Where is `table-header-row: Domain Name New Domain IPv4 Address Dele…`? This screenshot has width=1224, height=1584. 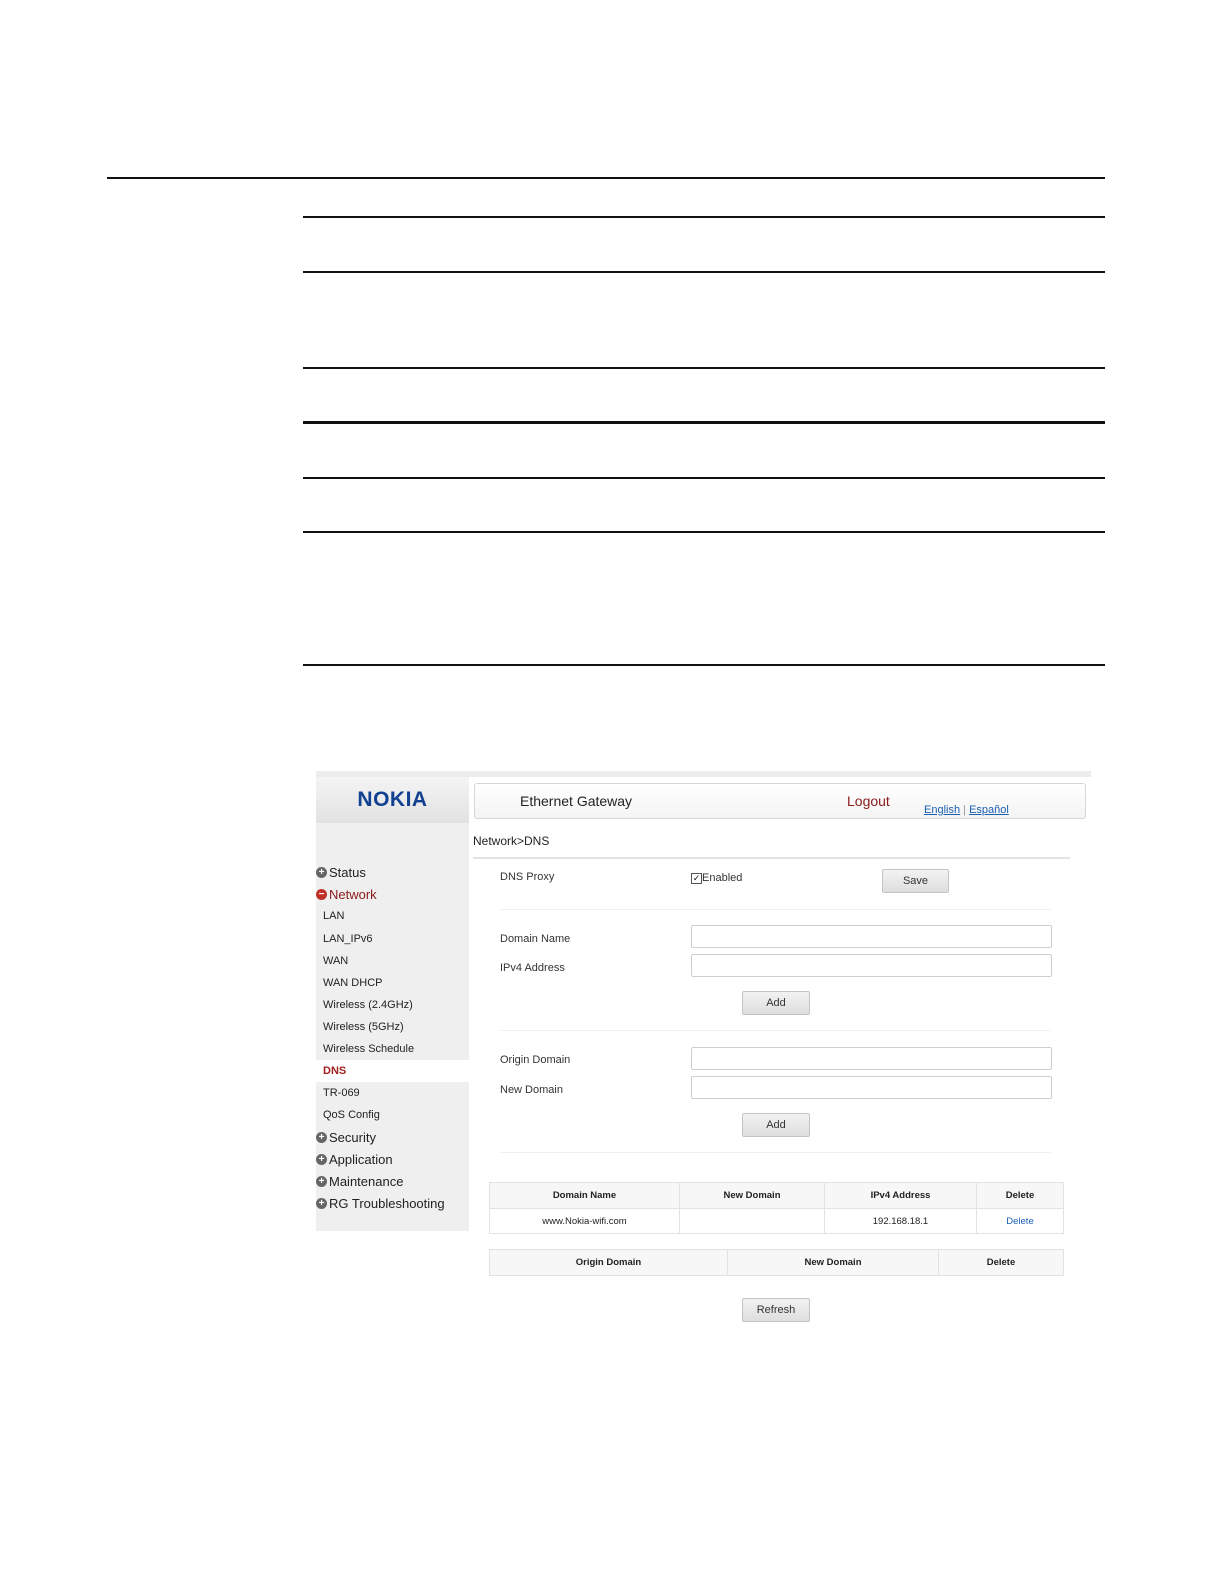
table-header-row: Domain Name New Domain IPv4 Address Dele… is located at coordinates (776, 1195).